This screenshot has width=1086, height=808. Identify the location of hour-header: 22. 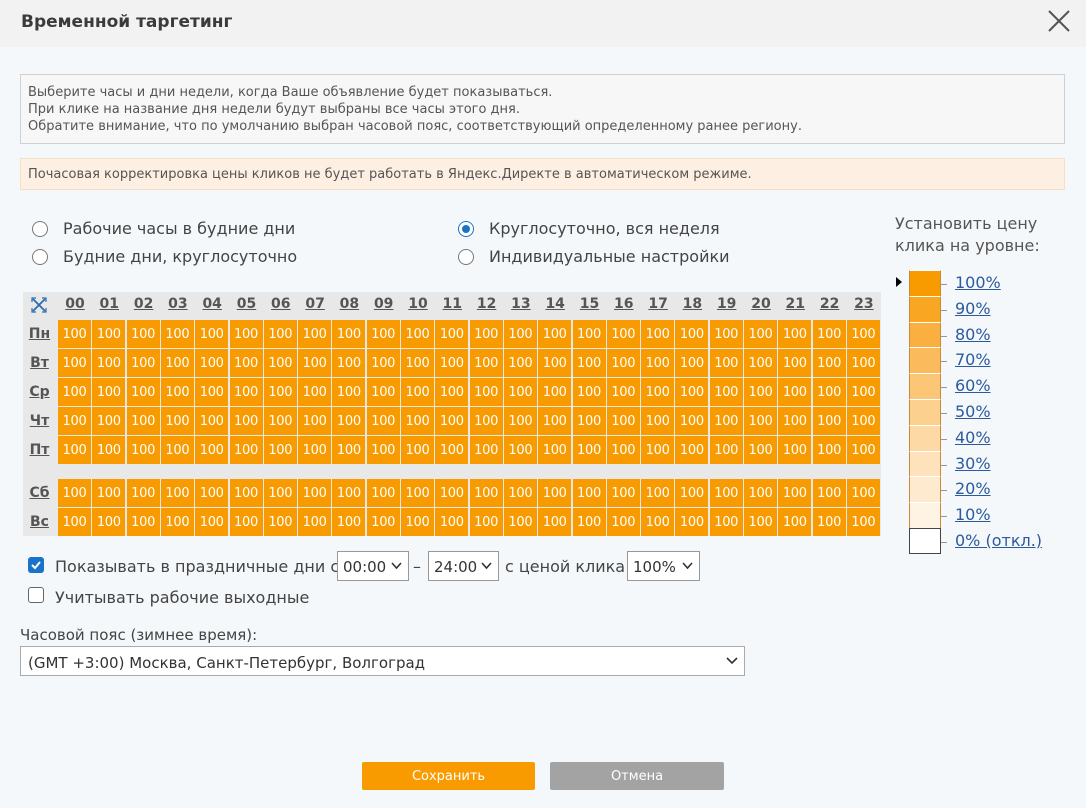
(830, 307).